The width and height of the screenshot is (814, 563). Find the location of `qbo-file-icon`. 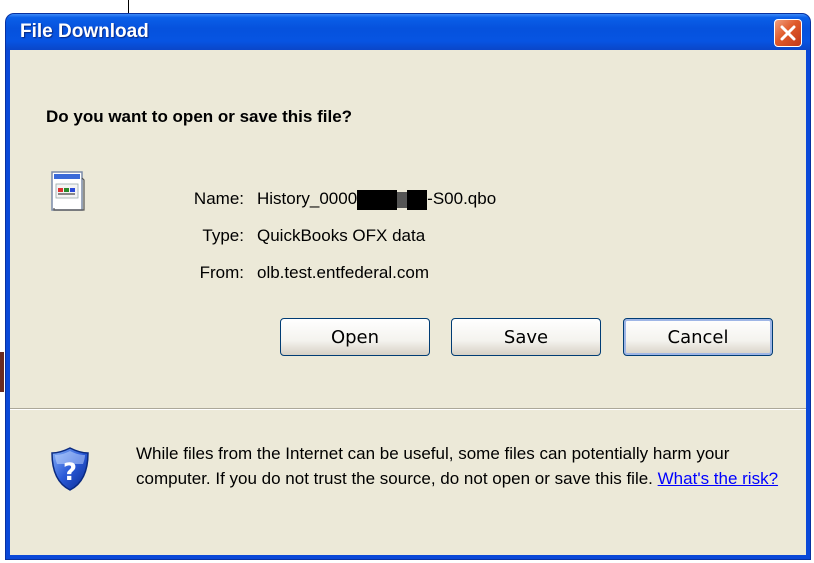

qbo-file-icon is located at coordinates (68, 191).